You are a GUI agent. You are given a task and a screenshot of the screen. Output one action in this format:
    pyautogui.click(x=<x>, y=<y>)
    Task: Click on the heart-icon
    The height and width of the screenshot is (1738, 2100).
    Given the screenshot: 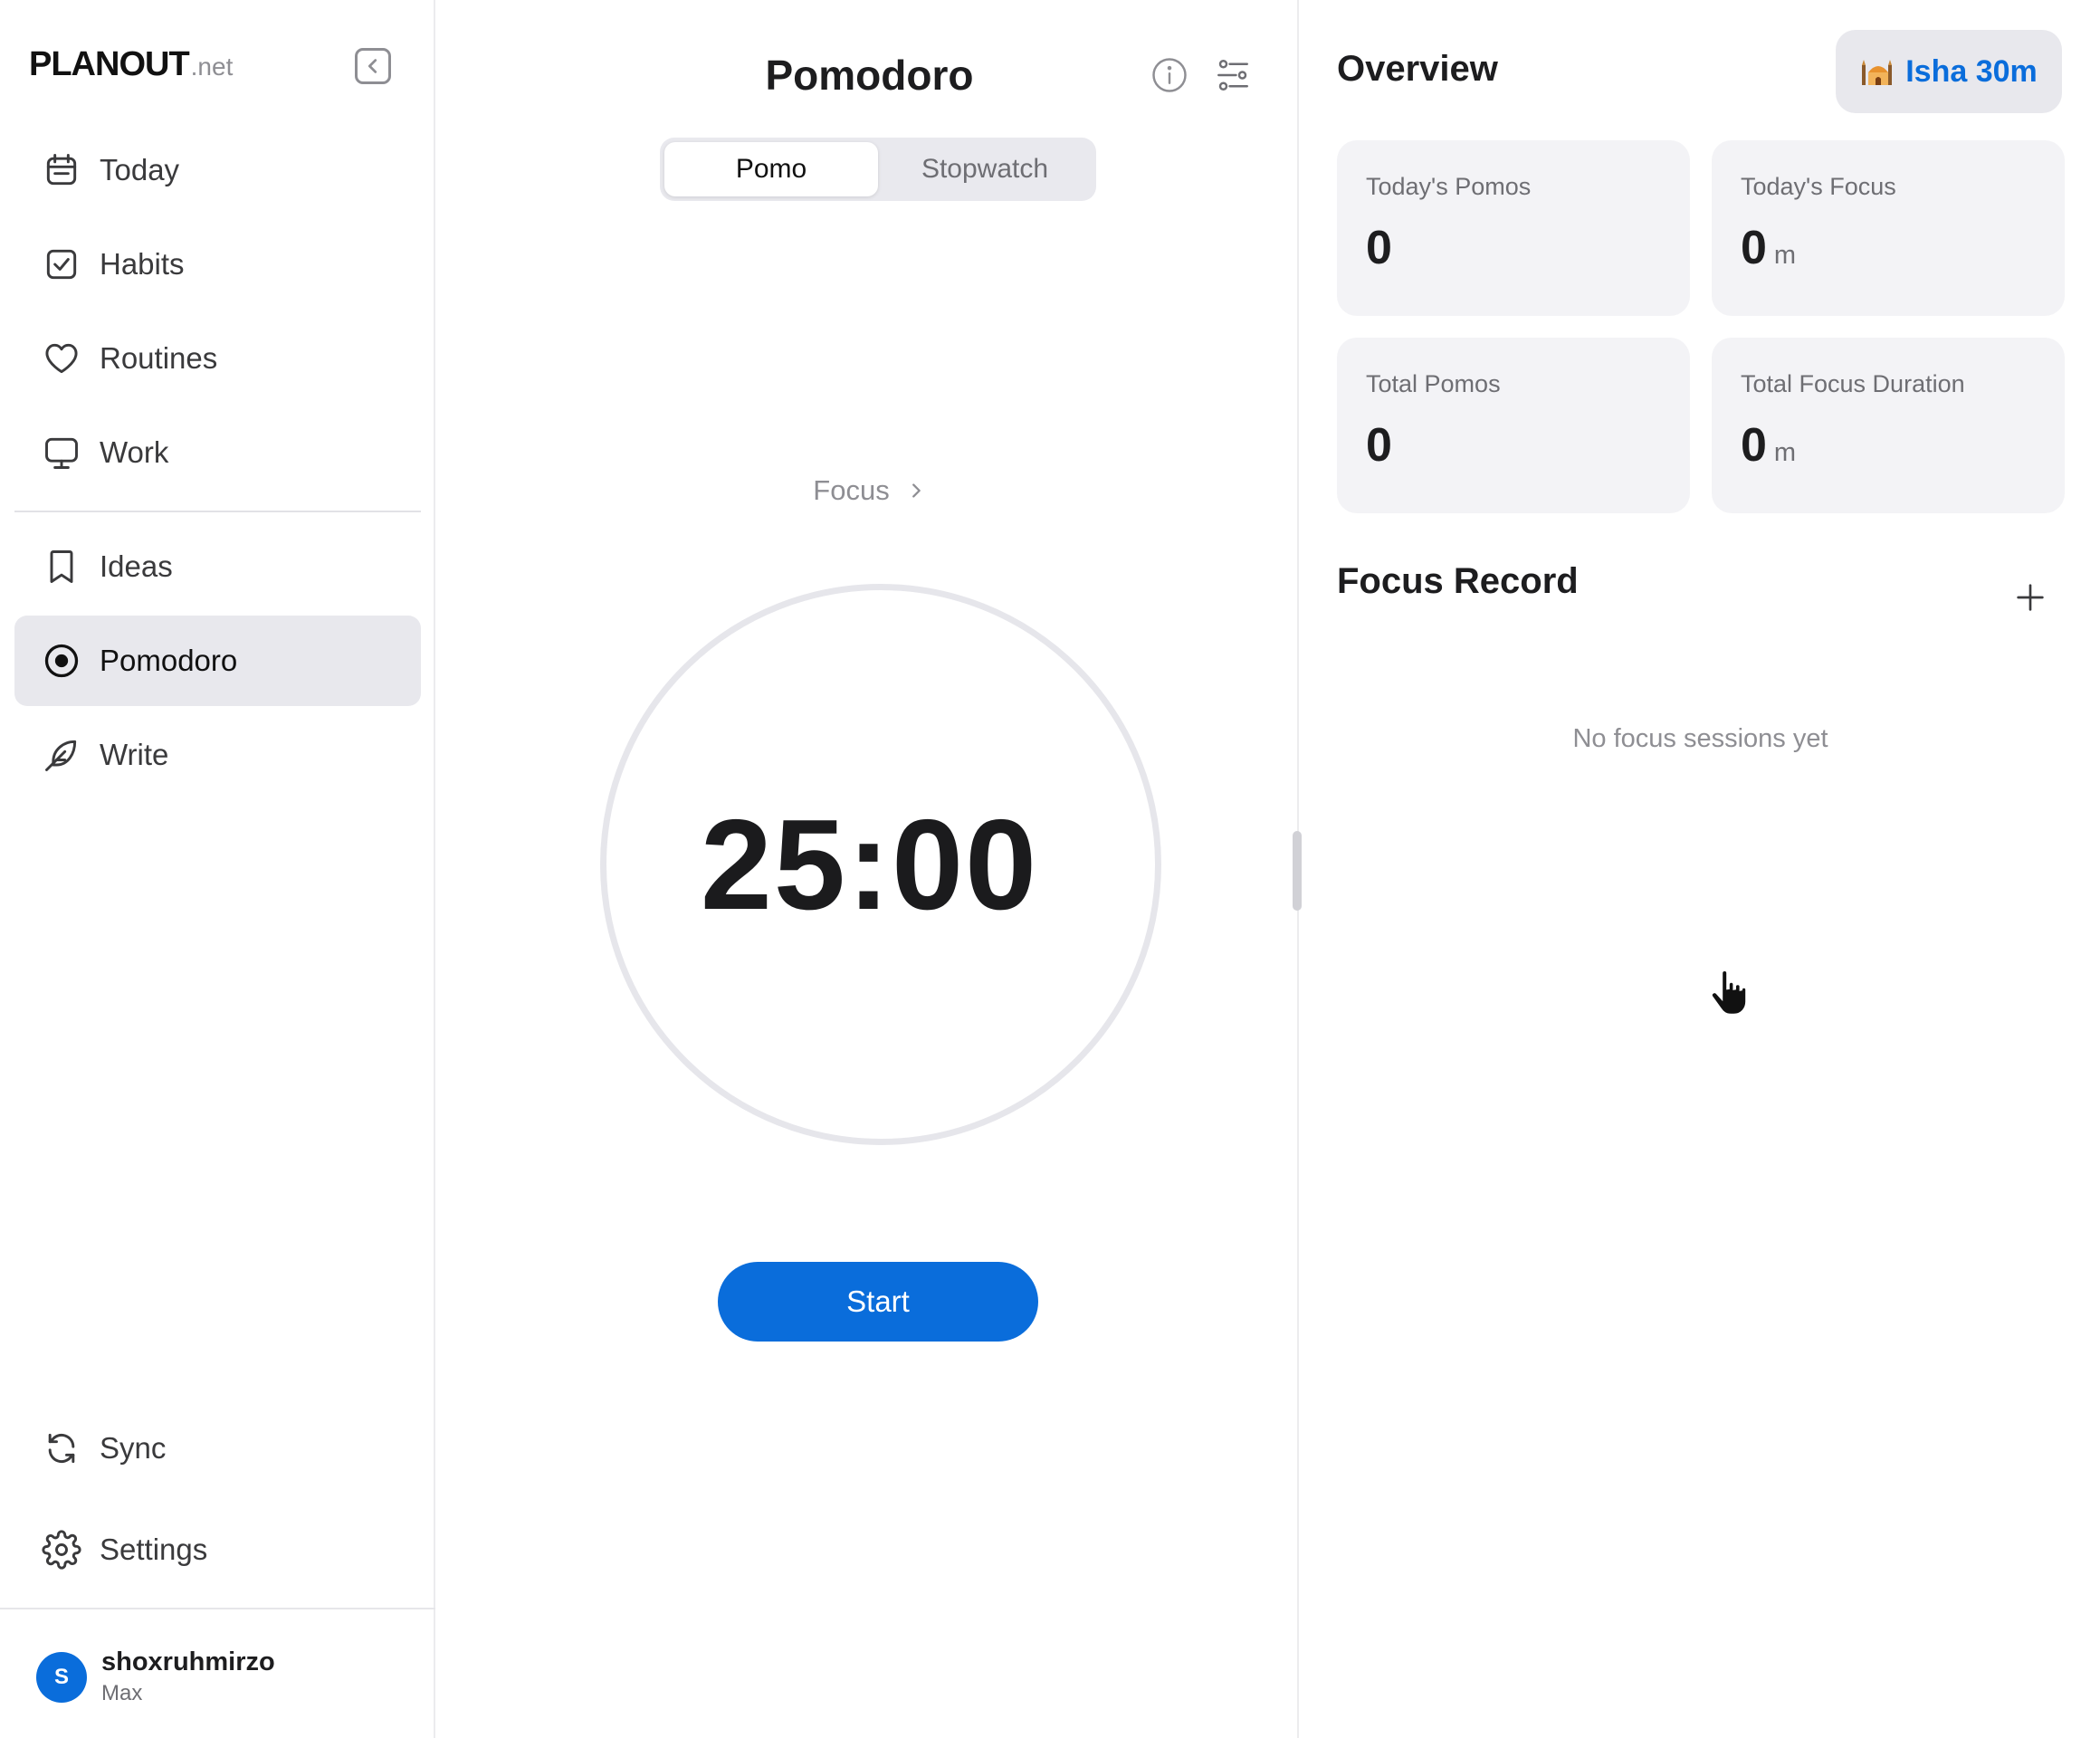 What is the action you would take?
    pyautogui.click(x=62, y=358)
    